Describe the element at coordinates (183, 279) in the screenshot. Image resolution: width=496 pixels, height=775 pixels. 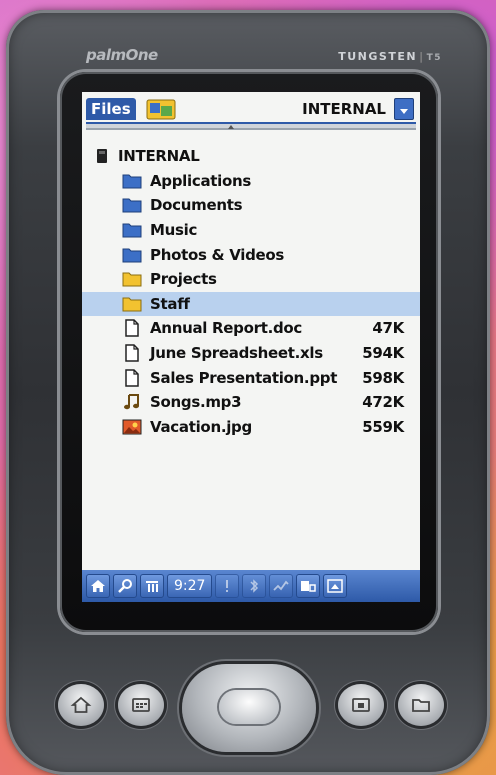
I see `item-name: Projects` at that location.